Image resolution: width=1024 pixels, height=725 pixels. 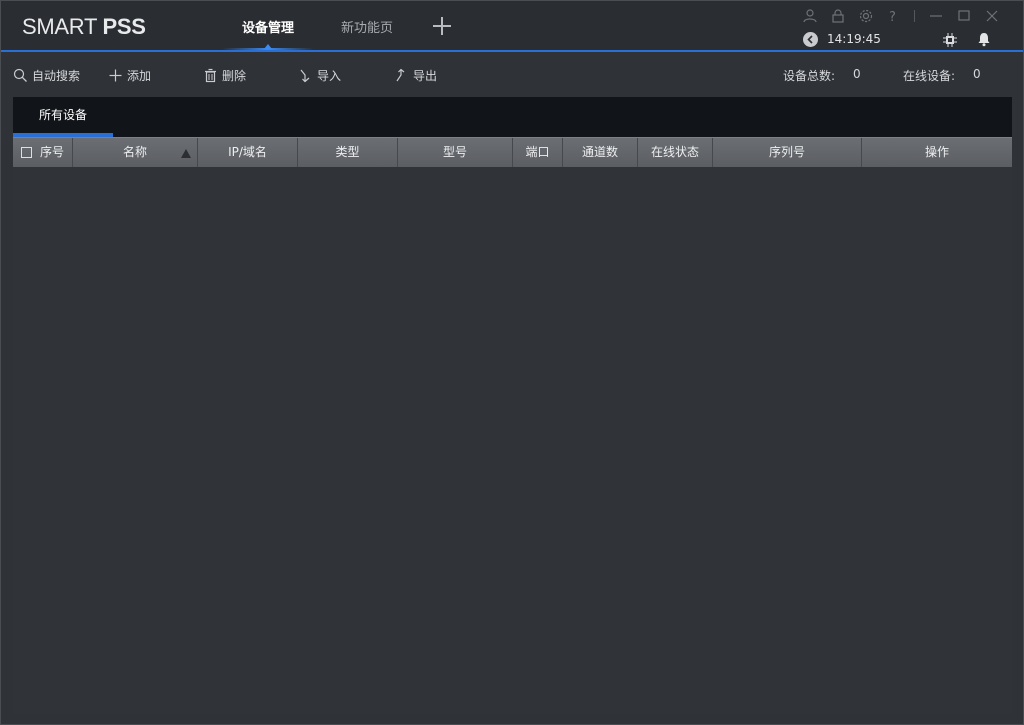 What do you see at coordinates (512, 117) in the screenshot?
I see `subtab-bar: 所有设备` at bounding box center [512, 117].